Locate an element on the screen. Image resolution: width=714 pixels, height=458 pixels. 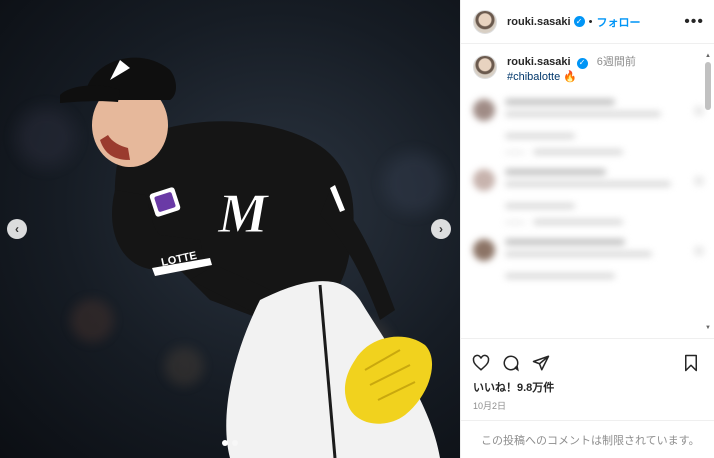
hashtag-link: #chibalotte is located at coordinates (533, 77).